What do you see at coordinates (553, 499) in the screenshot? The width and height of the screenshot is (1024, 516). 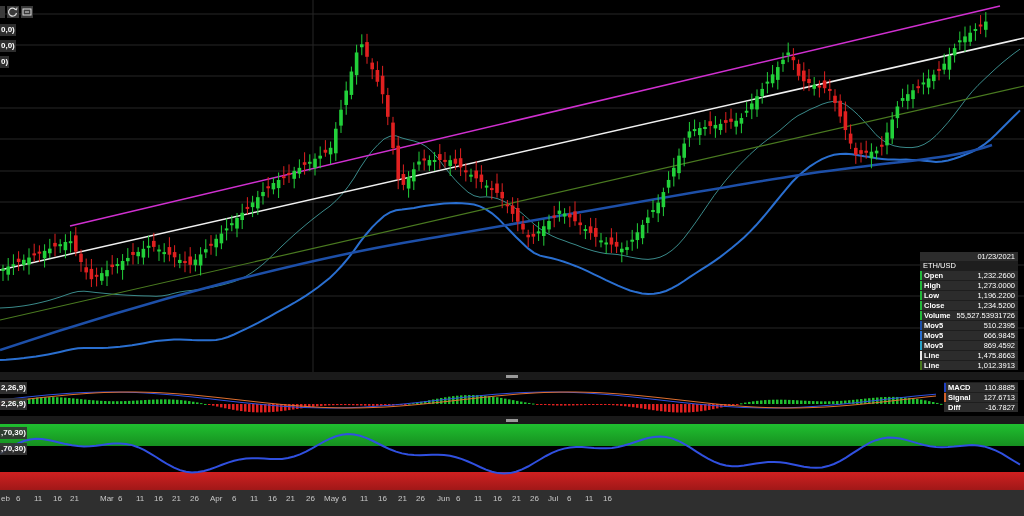 I see `axis-label: Jul` at bounding box center [553, 499].